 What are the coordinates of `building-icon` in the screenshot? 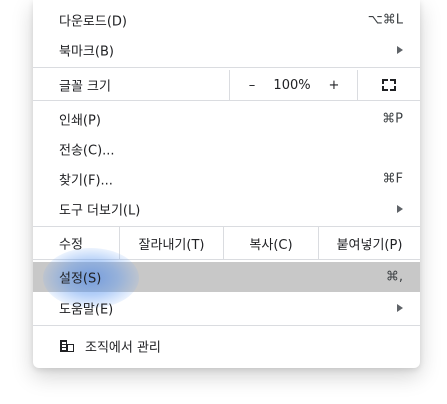 It's located at (67, 346).